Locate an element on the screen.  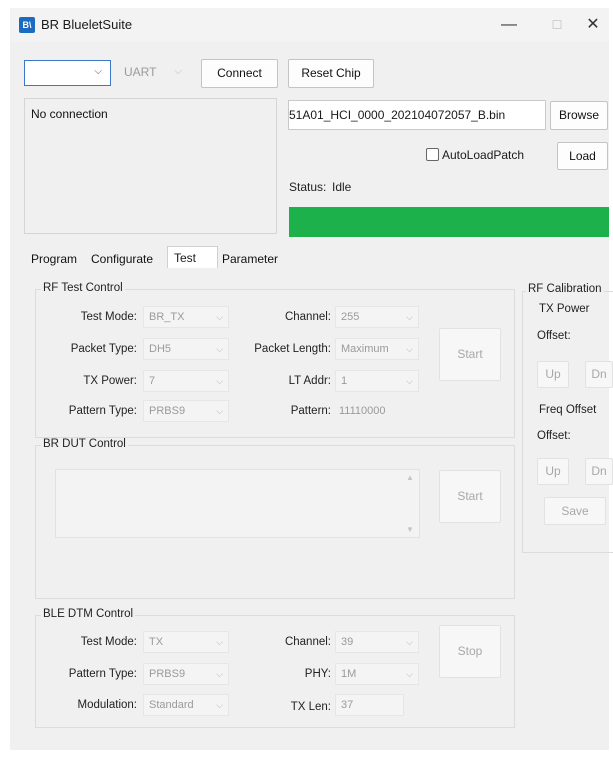
port-select: ⌵ is located at coordinates (67, 73).